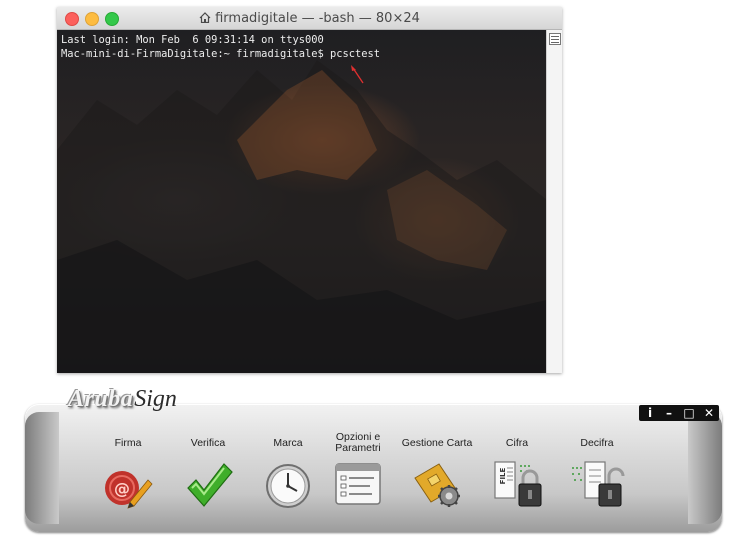 The image size is (744, 550). What do you see at coordinates (210, 485) in the screenshot?
I see `checkmark-icon` at bounding box center [210, 485].